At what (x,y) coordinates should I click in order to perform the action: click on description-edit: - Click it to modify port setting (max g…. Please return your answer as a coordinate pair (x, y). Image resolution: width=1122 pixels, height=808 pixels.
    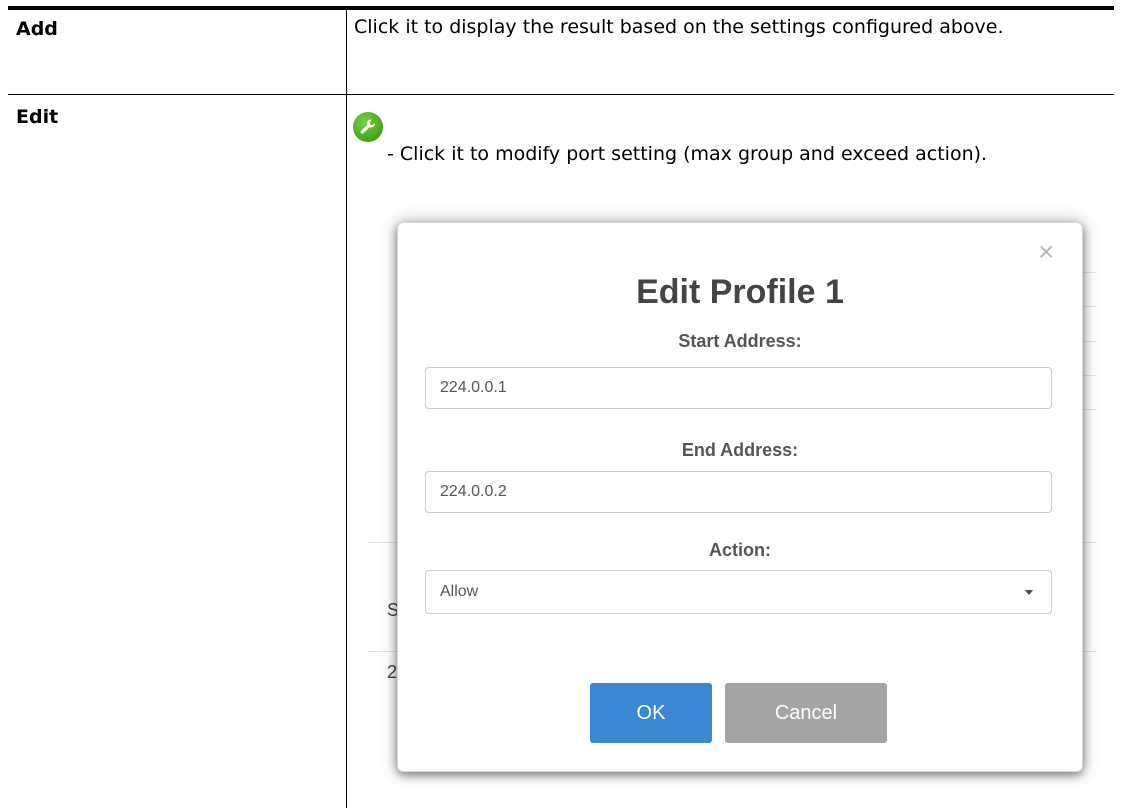
    Looking at the image, I should click on (687, 154).